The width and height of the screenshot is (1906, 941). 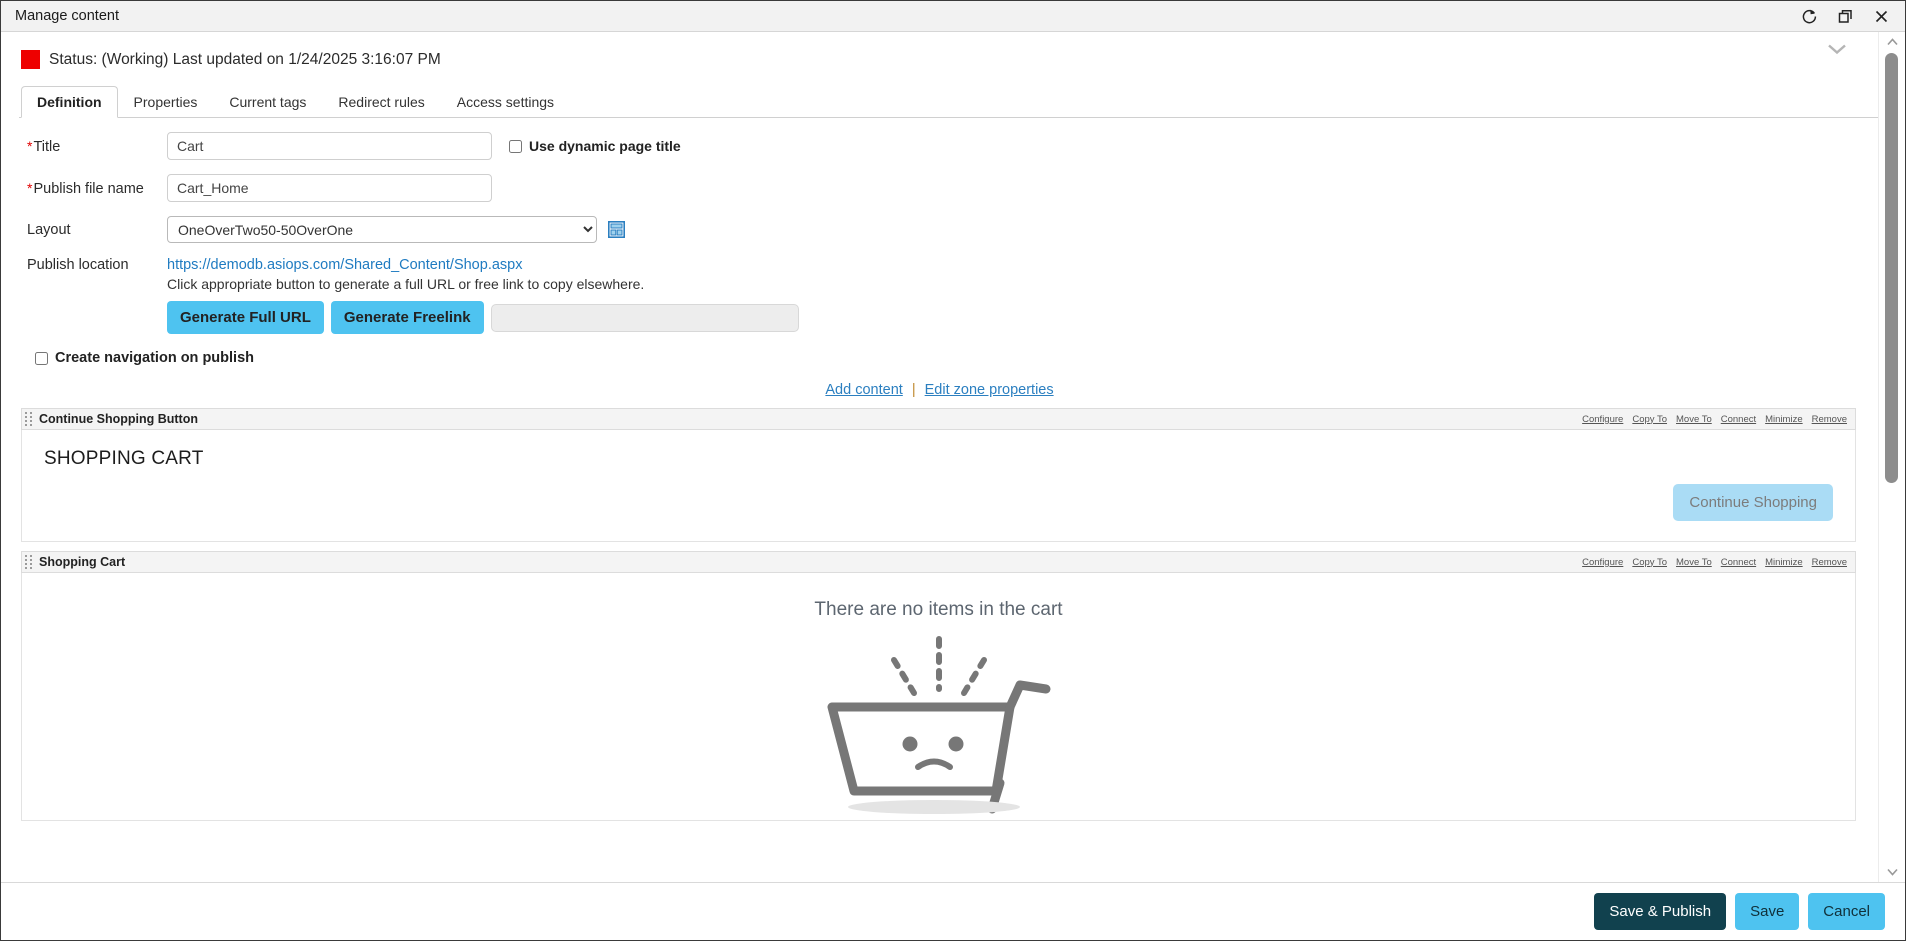 What do you see at coordinates (407, 317) in the screenshot?
I see `generate-freelink-button: Generate Freelink` at bounding box center [407, 317].